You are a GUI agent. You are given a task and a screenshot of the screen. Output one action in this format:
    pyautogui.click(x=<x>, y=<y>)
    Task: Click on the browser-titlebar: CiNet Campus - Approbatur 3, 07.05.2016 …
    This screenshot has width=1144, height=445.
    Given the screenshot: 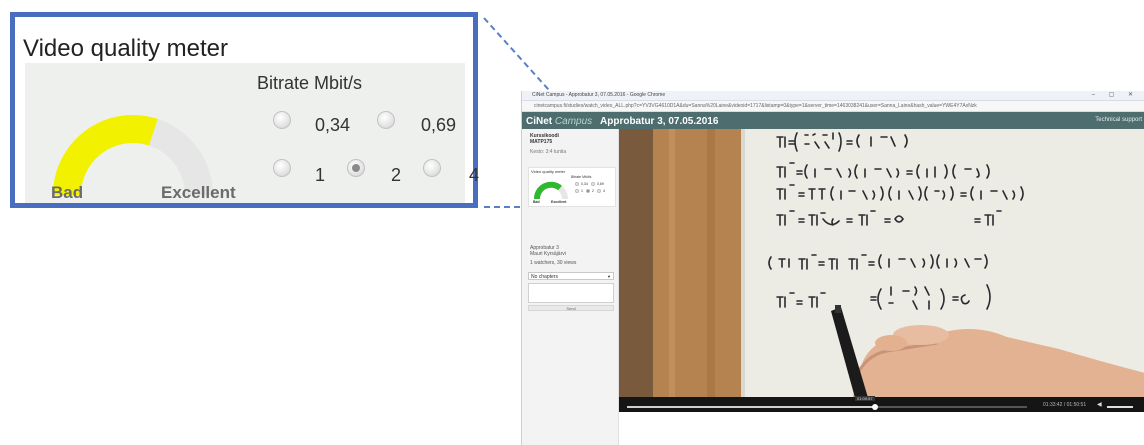 What is the action you would take?
    pyautogui.click(x=833, y=96)
    